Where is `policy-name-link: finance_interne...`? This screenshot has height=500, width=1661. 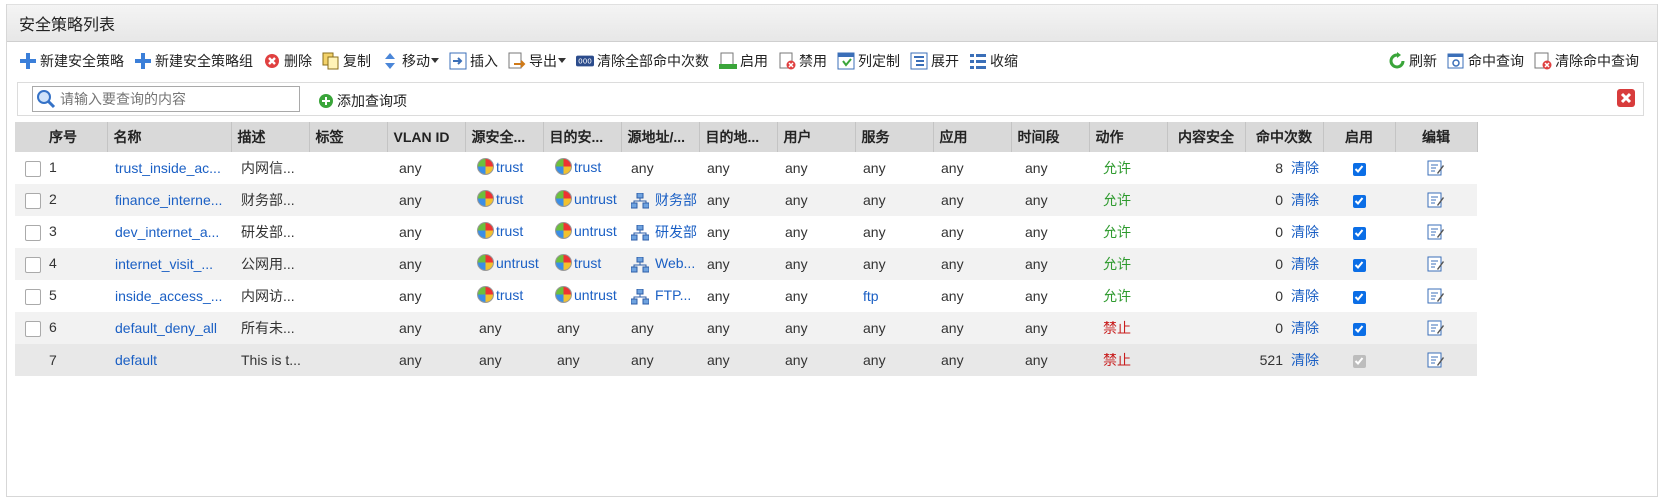
policy-name-link: finance_interne... is located at coordinates (168, 200).